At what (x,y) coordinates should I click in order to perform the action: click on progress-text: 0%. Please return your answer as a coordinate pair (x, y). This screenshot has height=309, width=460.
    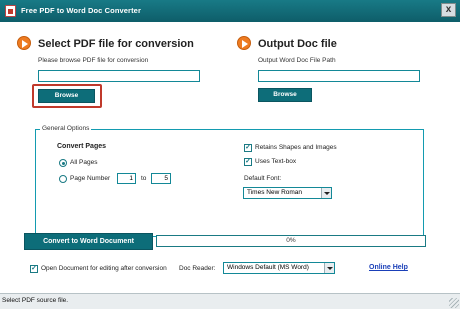
    Looking at the image, I should click on (291, 240).